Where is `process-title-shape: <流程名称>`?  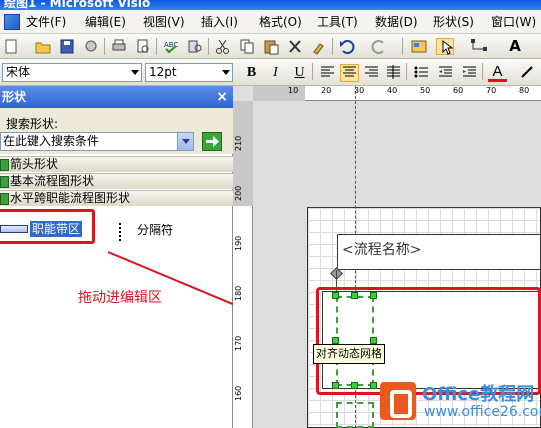 process-title-shape: <流程名称> is located at coordinates (439, 252).